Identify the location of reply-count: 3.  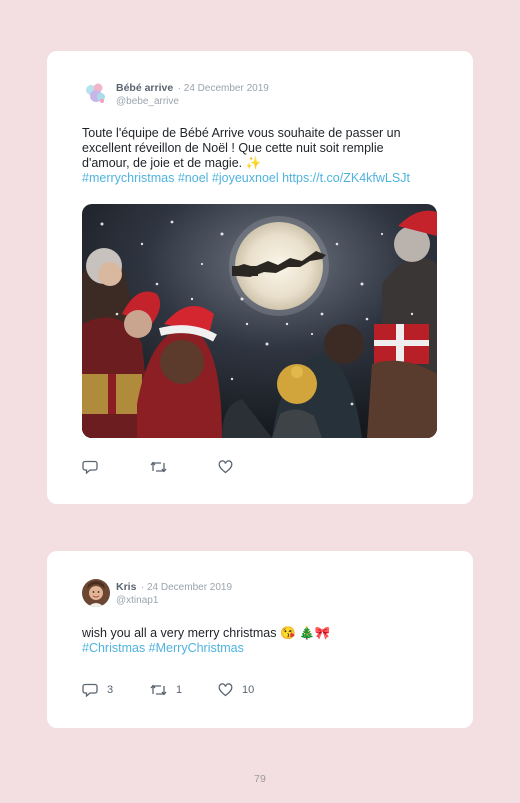
(110, 690).